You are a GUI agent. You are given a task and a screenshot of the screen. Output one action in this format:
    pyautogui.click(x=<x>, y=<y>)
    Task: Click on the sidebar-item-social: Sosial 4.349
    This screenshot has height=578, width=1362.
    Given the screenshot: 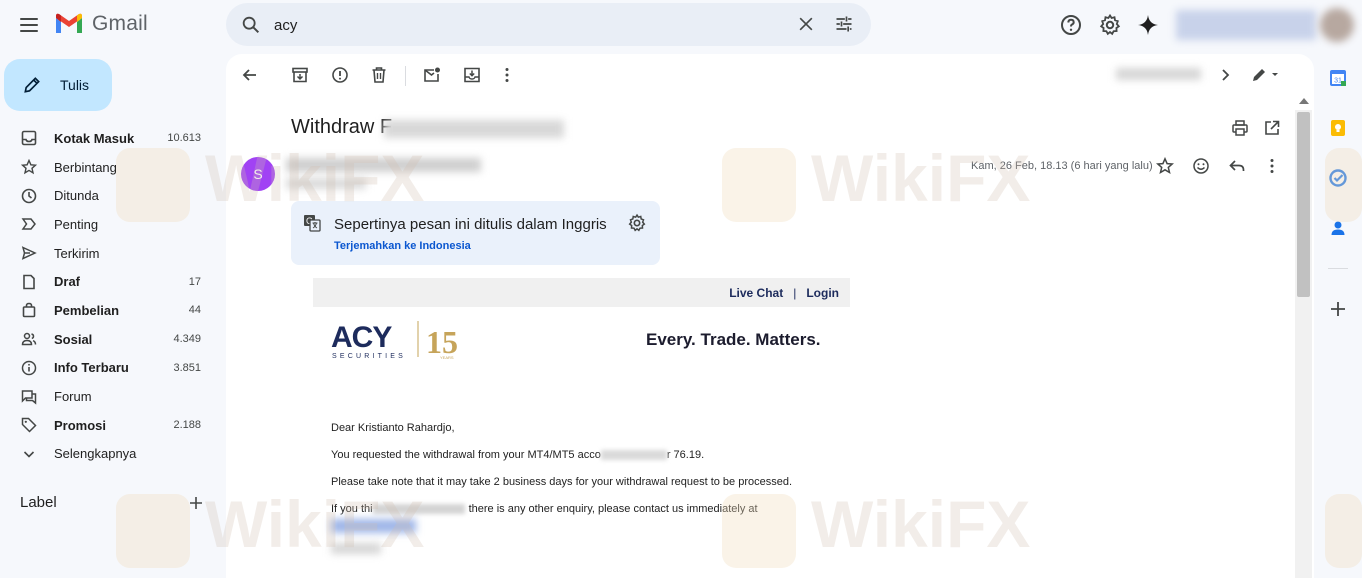 What is the action you would take?
    pyautogui.click(x=108, y=339)
    